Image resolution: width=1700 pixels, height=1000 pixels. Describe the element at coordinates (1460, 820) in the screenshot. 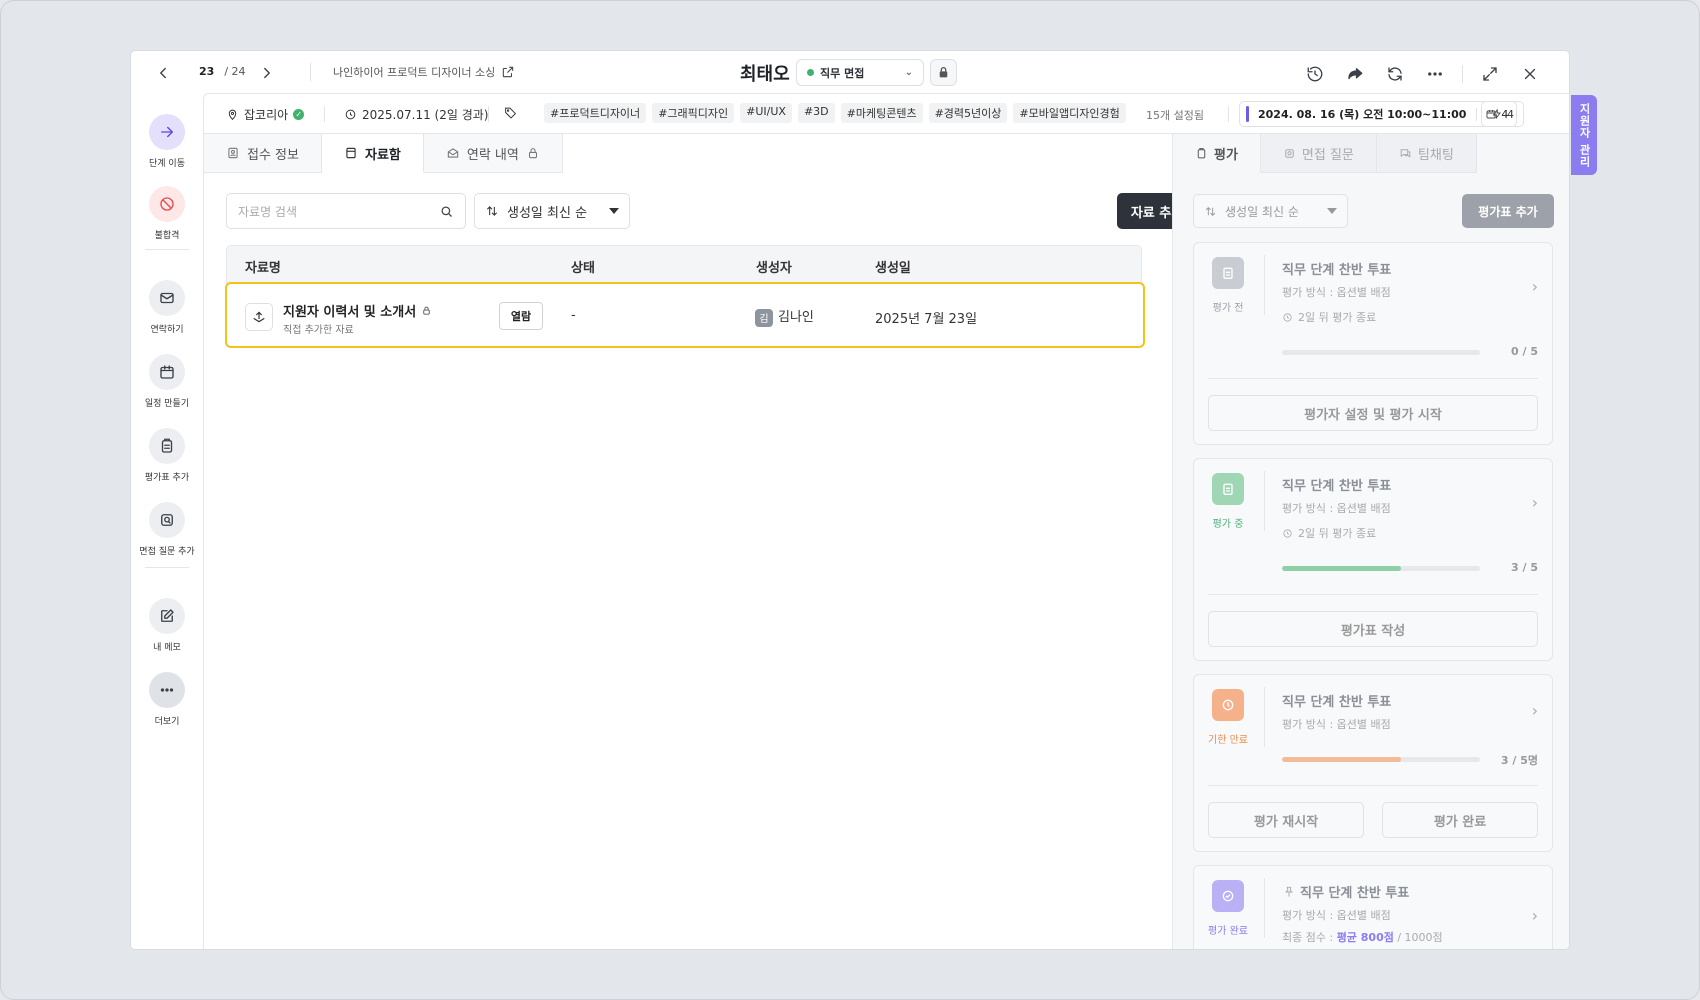

I see `complete-evaluation-button: 평가 완료` at that location.